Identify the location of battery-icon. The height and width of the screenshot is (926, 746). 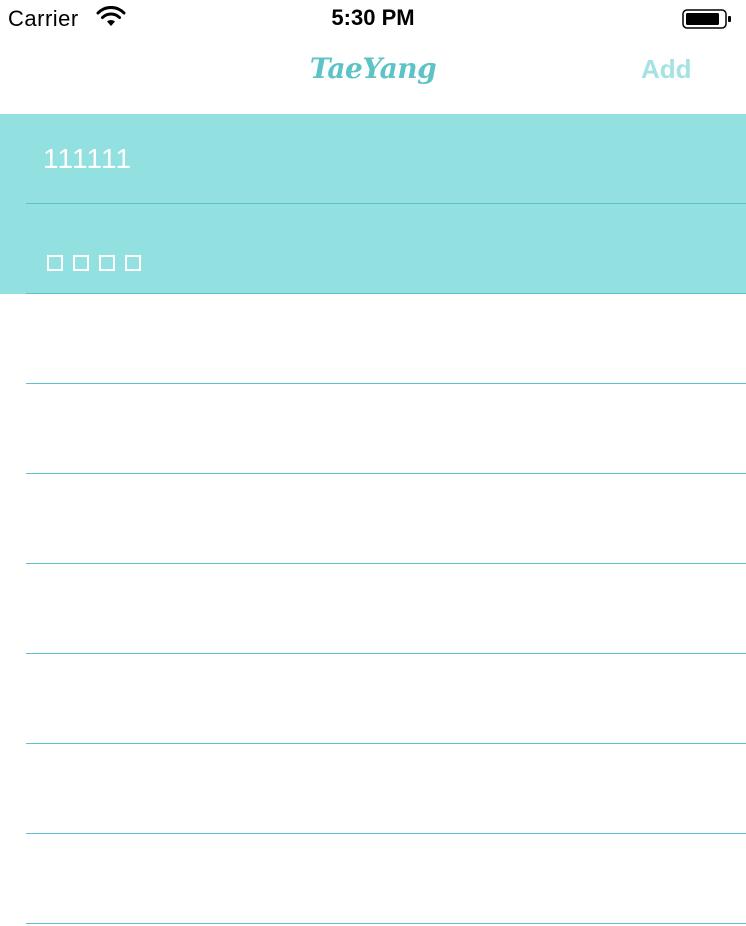
(706, 19).